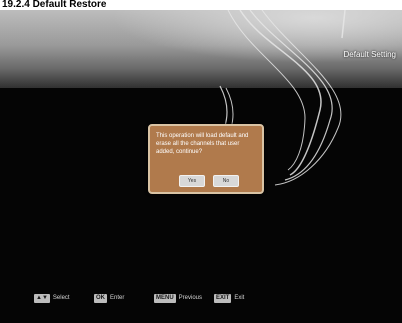  I want to click on help-bar: ▲▼ Select OK Enter MENU Previous EXIT Exit, so click(201, 298).